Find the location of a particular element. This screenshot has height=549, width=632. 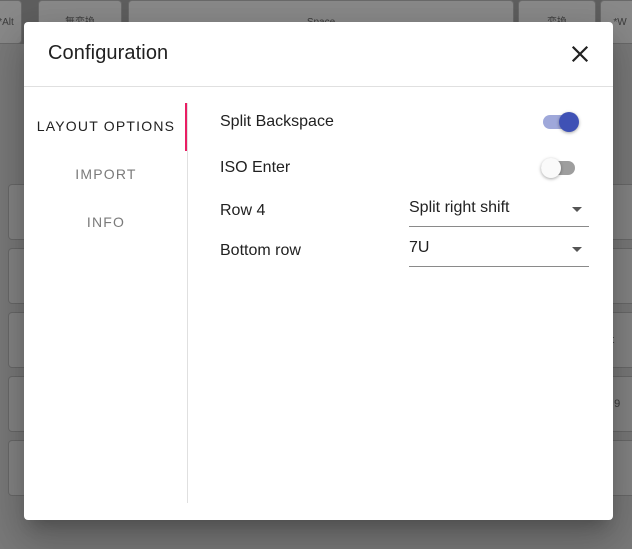

close-button is located at coordinates (580, 54).